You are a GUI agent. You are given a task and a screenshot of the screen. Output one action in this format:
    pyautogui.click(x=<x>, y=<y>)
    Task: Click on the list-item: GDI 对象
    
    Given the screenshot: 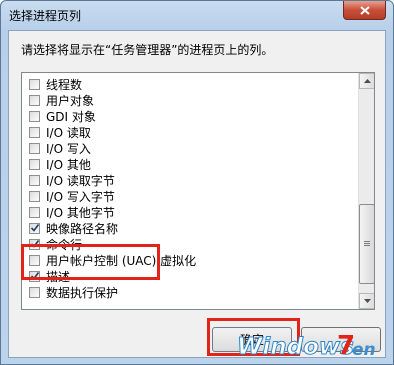 What is the action you would take?
    pyautogui.click(x=62, y=116)
    